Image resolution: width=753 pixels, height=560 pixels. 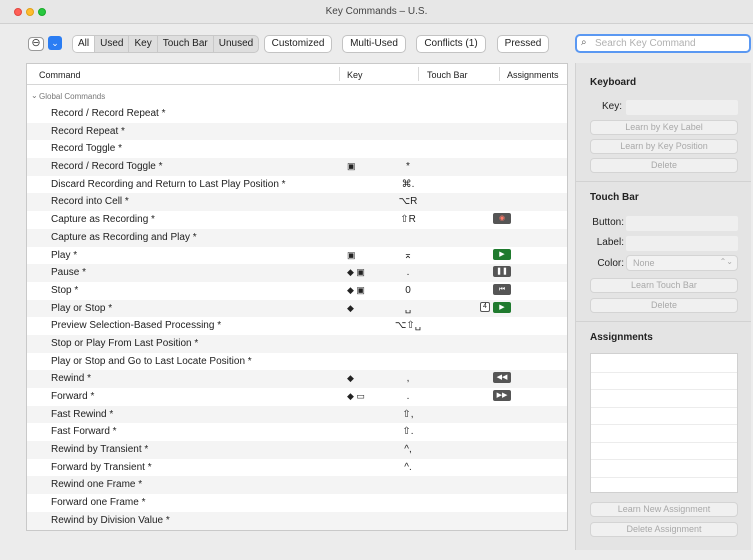 What do you see at coordinates (64, 255) in the screenshot?
I see `command-name: Play *` at bounding box center [64, 255].